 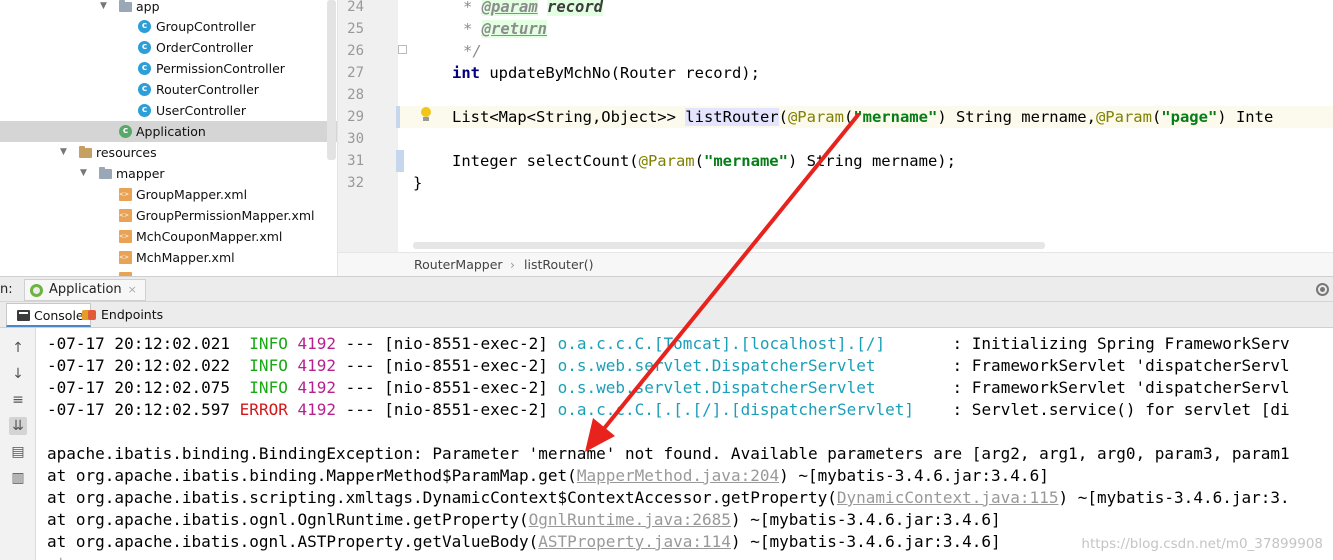 What do you see at coordinates (355, 139) in the screenshot?
I see `line-number: 30` at bounding box center [355, 139].